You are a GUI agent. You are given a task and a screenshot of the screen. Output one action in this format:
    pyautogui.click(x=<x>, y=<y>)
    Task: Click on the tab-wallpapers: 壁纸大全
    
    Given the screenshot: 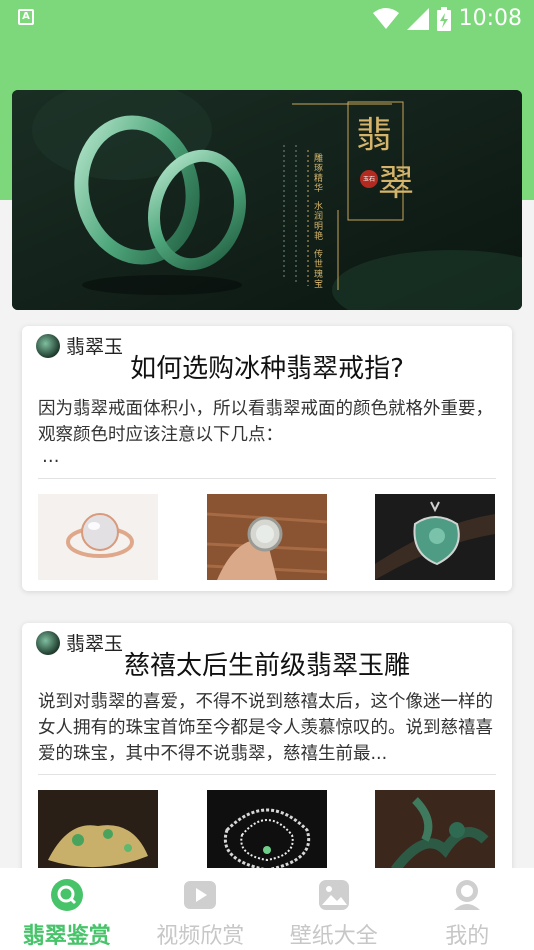 What is the action you would take?
    pyautogui.click(x=334, y=909)
    